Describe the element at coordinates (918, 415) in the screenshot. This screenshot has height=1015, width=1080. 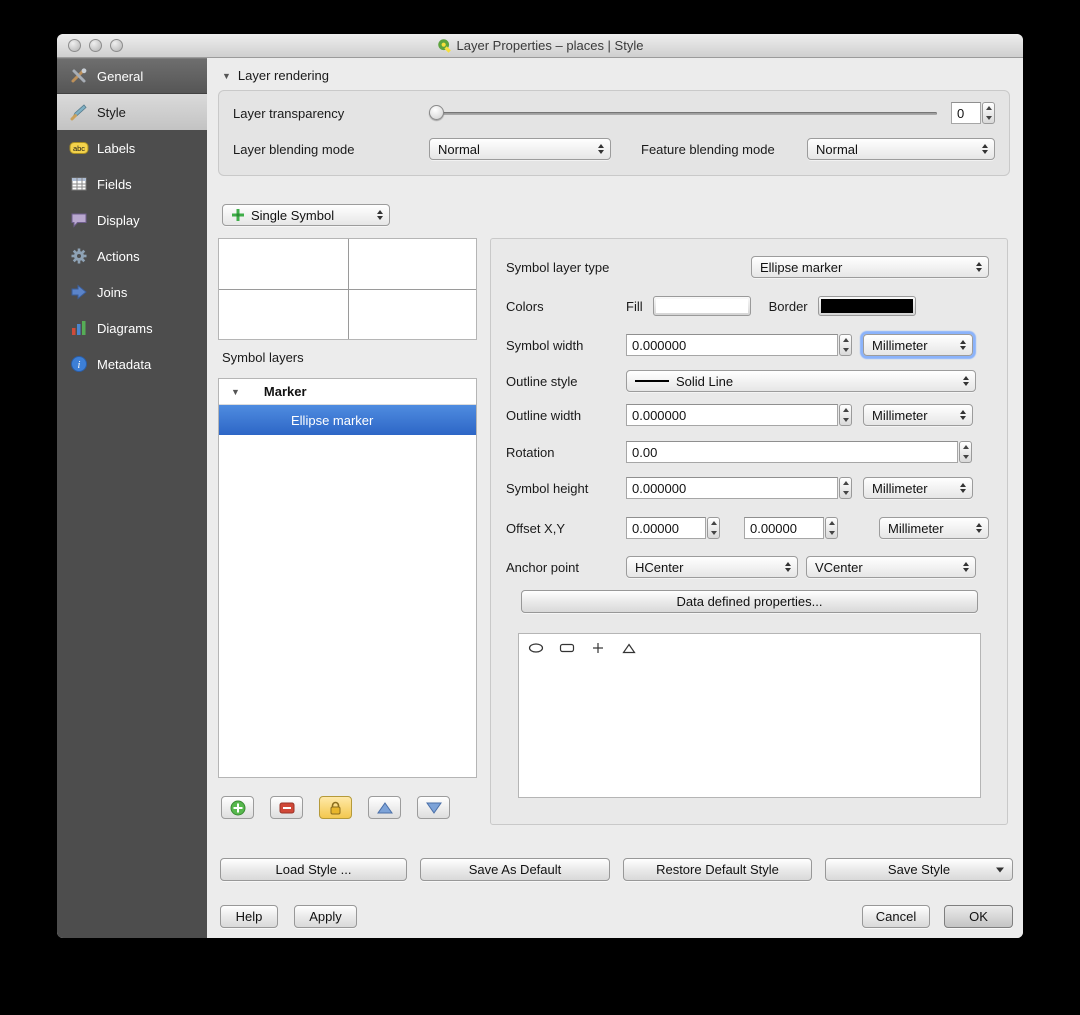
I see `outline-width-unit-select: Millimeter` at that location.